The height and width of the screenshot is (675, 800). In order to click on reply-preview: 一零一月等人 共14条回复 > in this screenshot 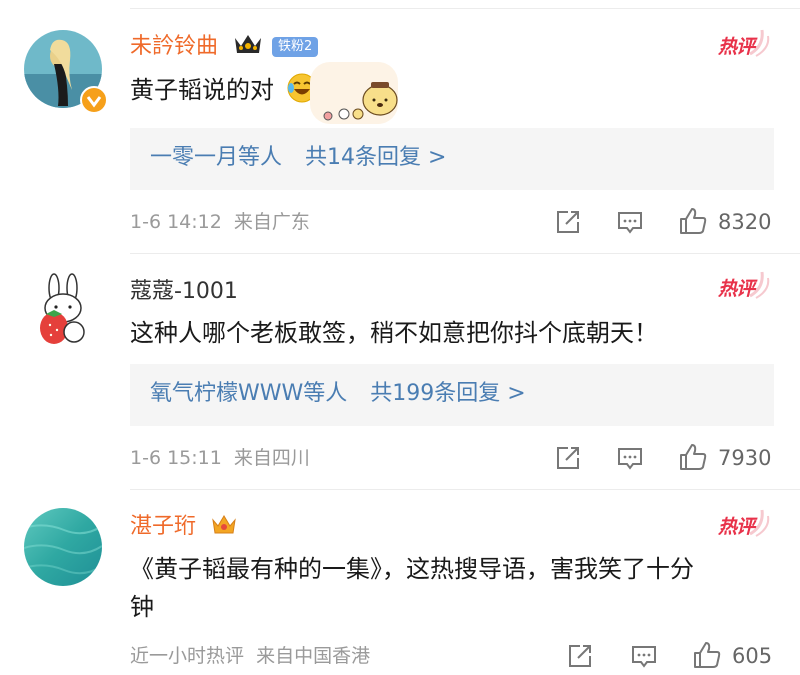, I will do `click(452, 159)`.